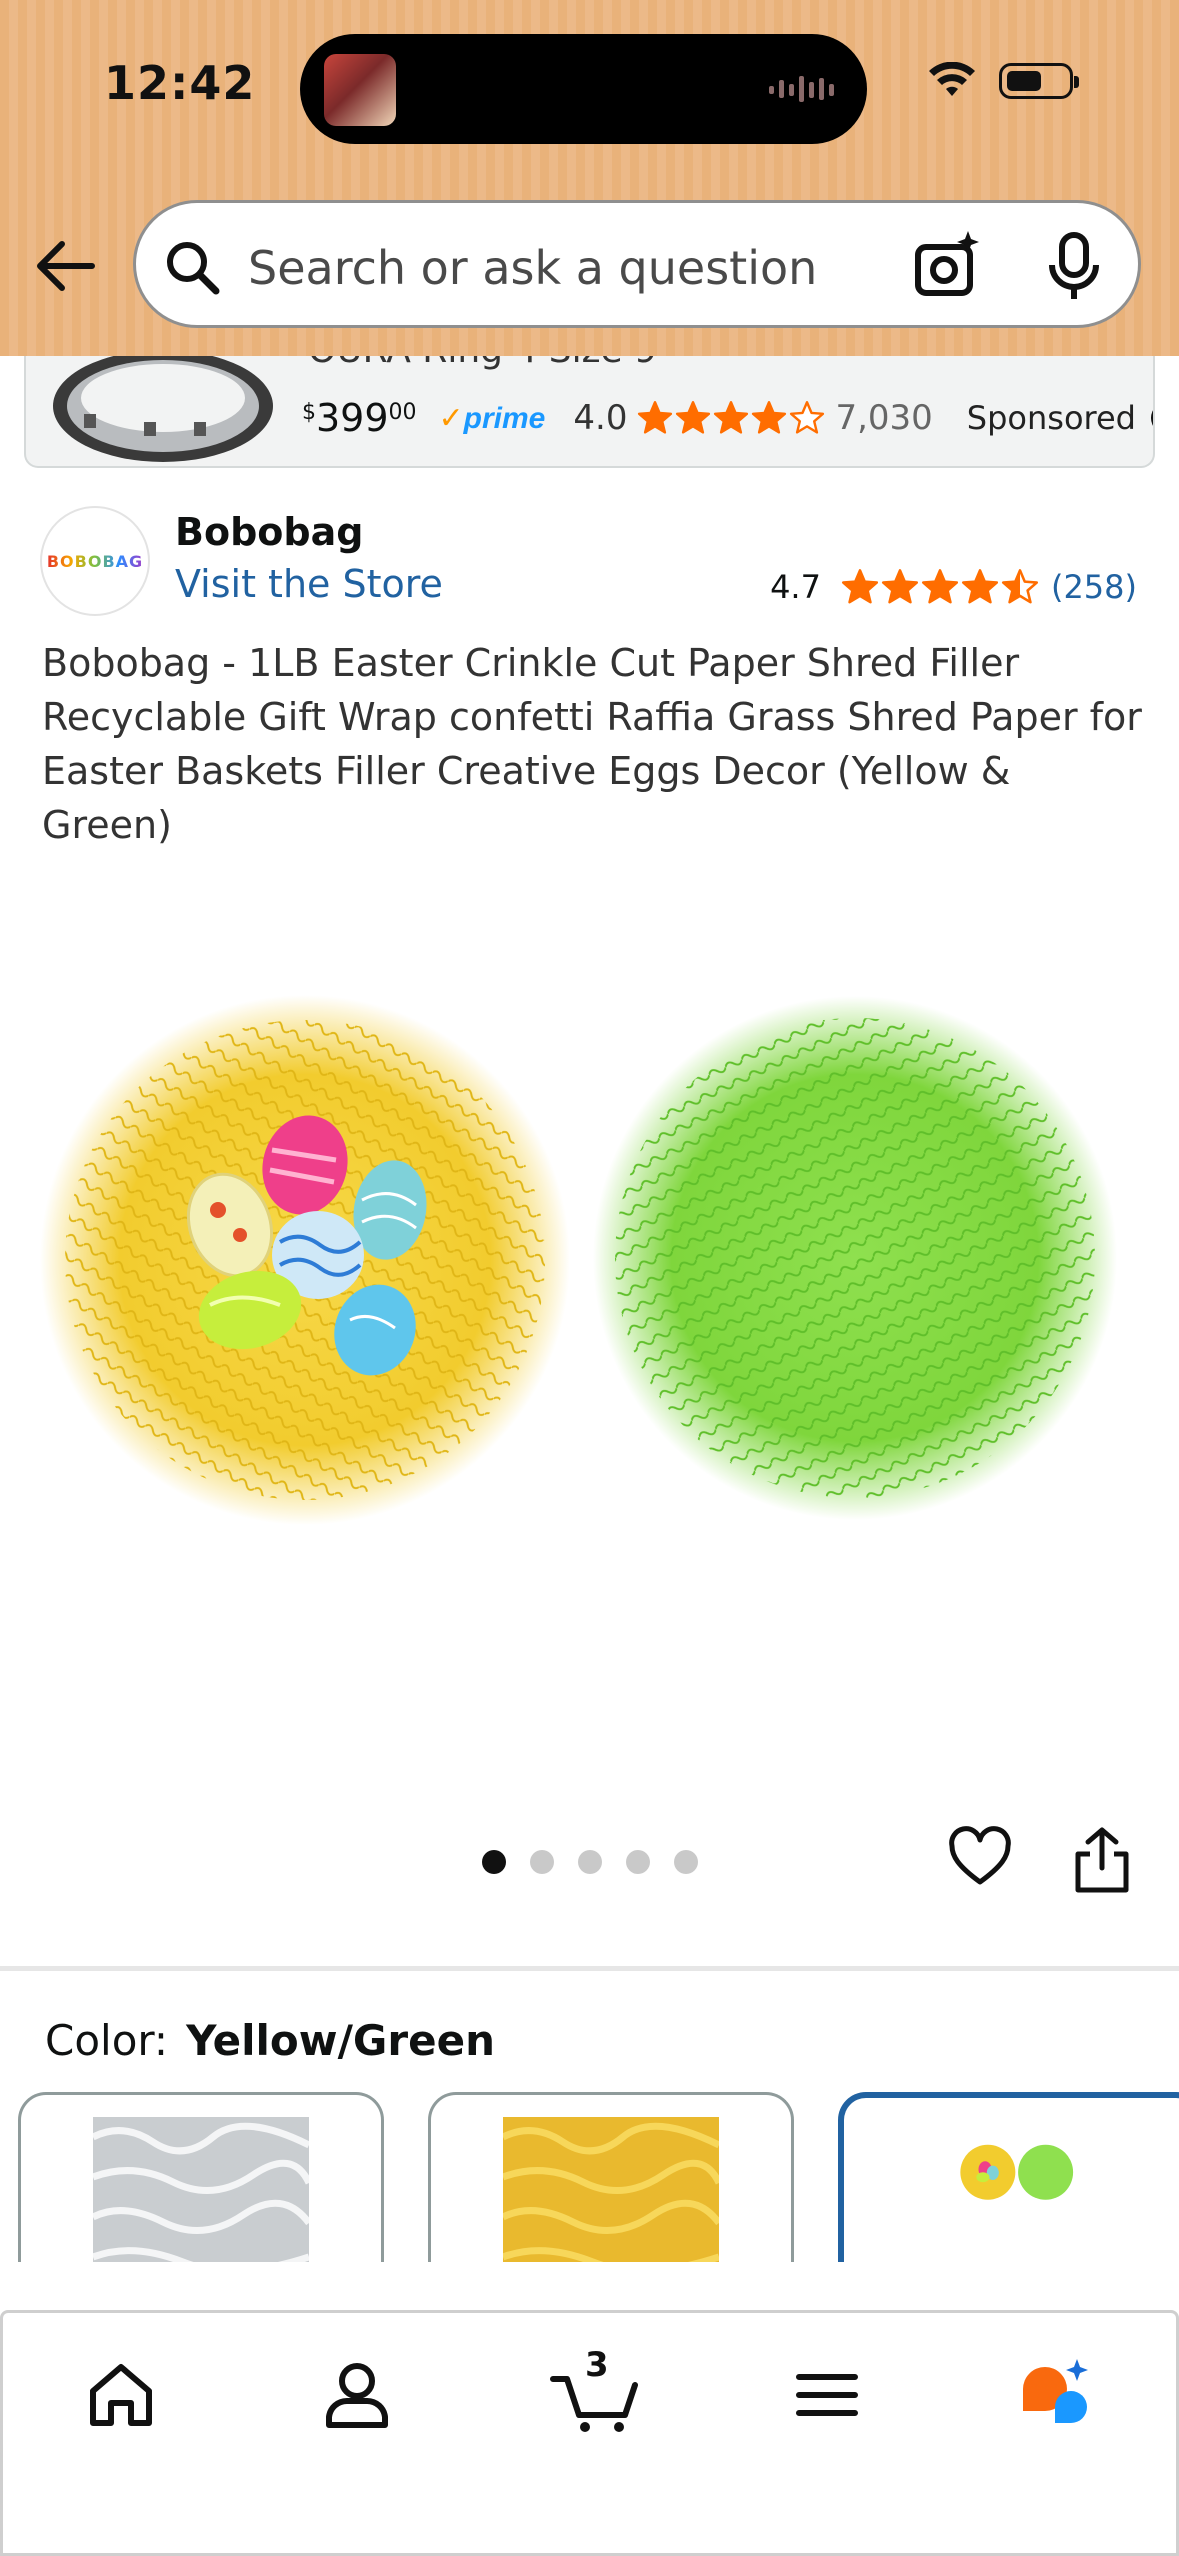 The height and width of the screenshot is (2556, 1179). Describe the element at coordinates (1051, 418) in the screenshot. I see `sponsored-label: Sponsored` at that location.